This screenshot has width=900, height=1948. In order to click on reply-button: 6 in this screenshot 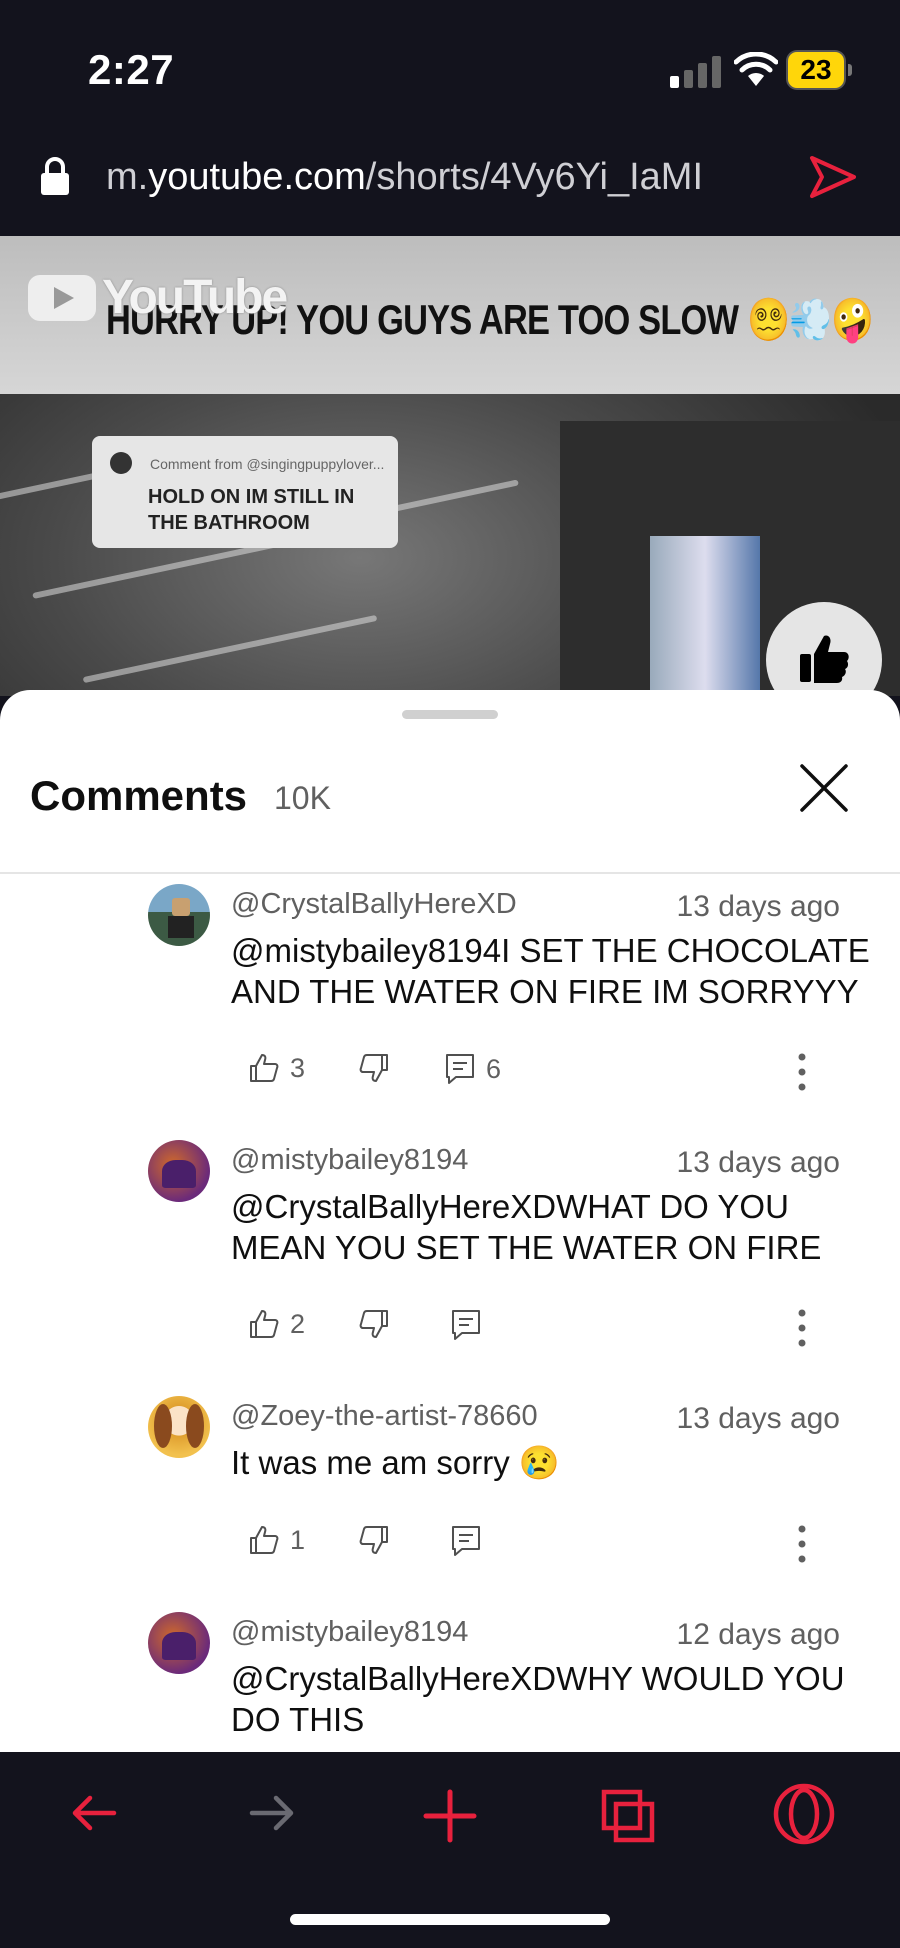, I will do `click(472, 1069)`.